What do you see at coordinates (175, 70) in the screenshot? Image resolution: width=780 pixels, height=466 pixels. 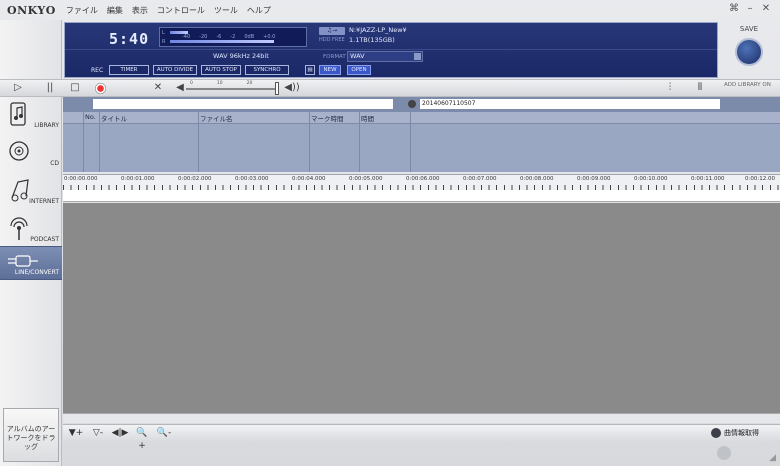 I see `auto-divide-button: AUTO DIVIDE` at bounding box center [175, 70].